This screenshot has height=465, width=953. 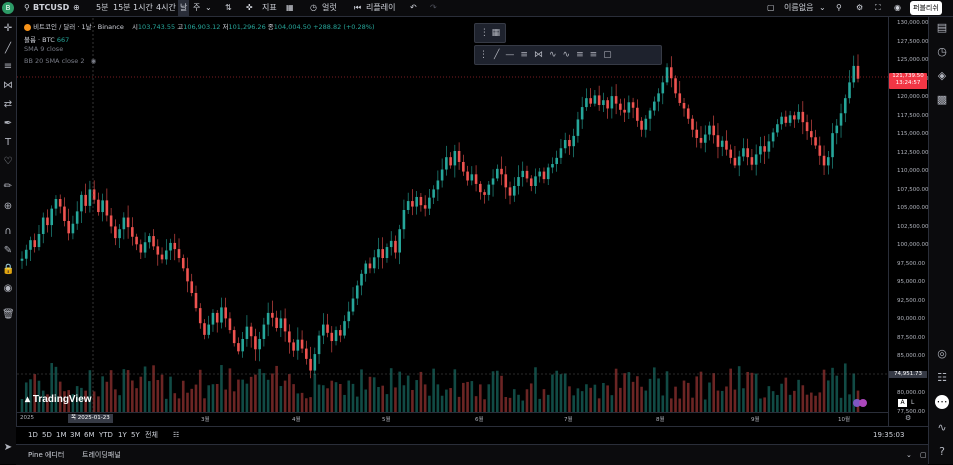 What do you see at coordinates (912, 402) in the screenshot?
I see `log-scale-l: L` at bounding box center [912, 402].